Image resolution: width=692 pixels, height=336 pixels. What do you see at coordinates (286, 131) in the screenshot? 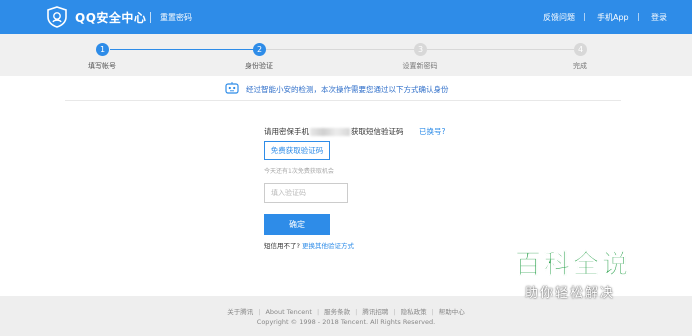
I see `phone-prefix: 请用密保手机` at bounding box center [286, 131].